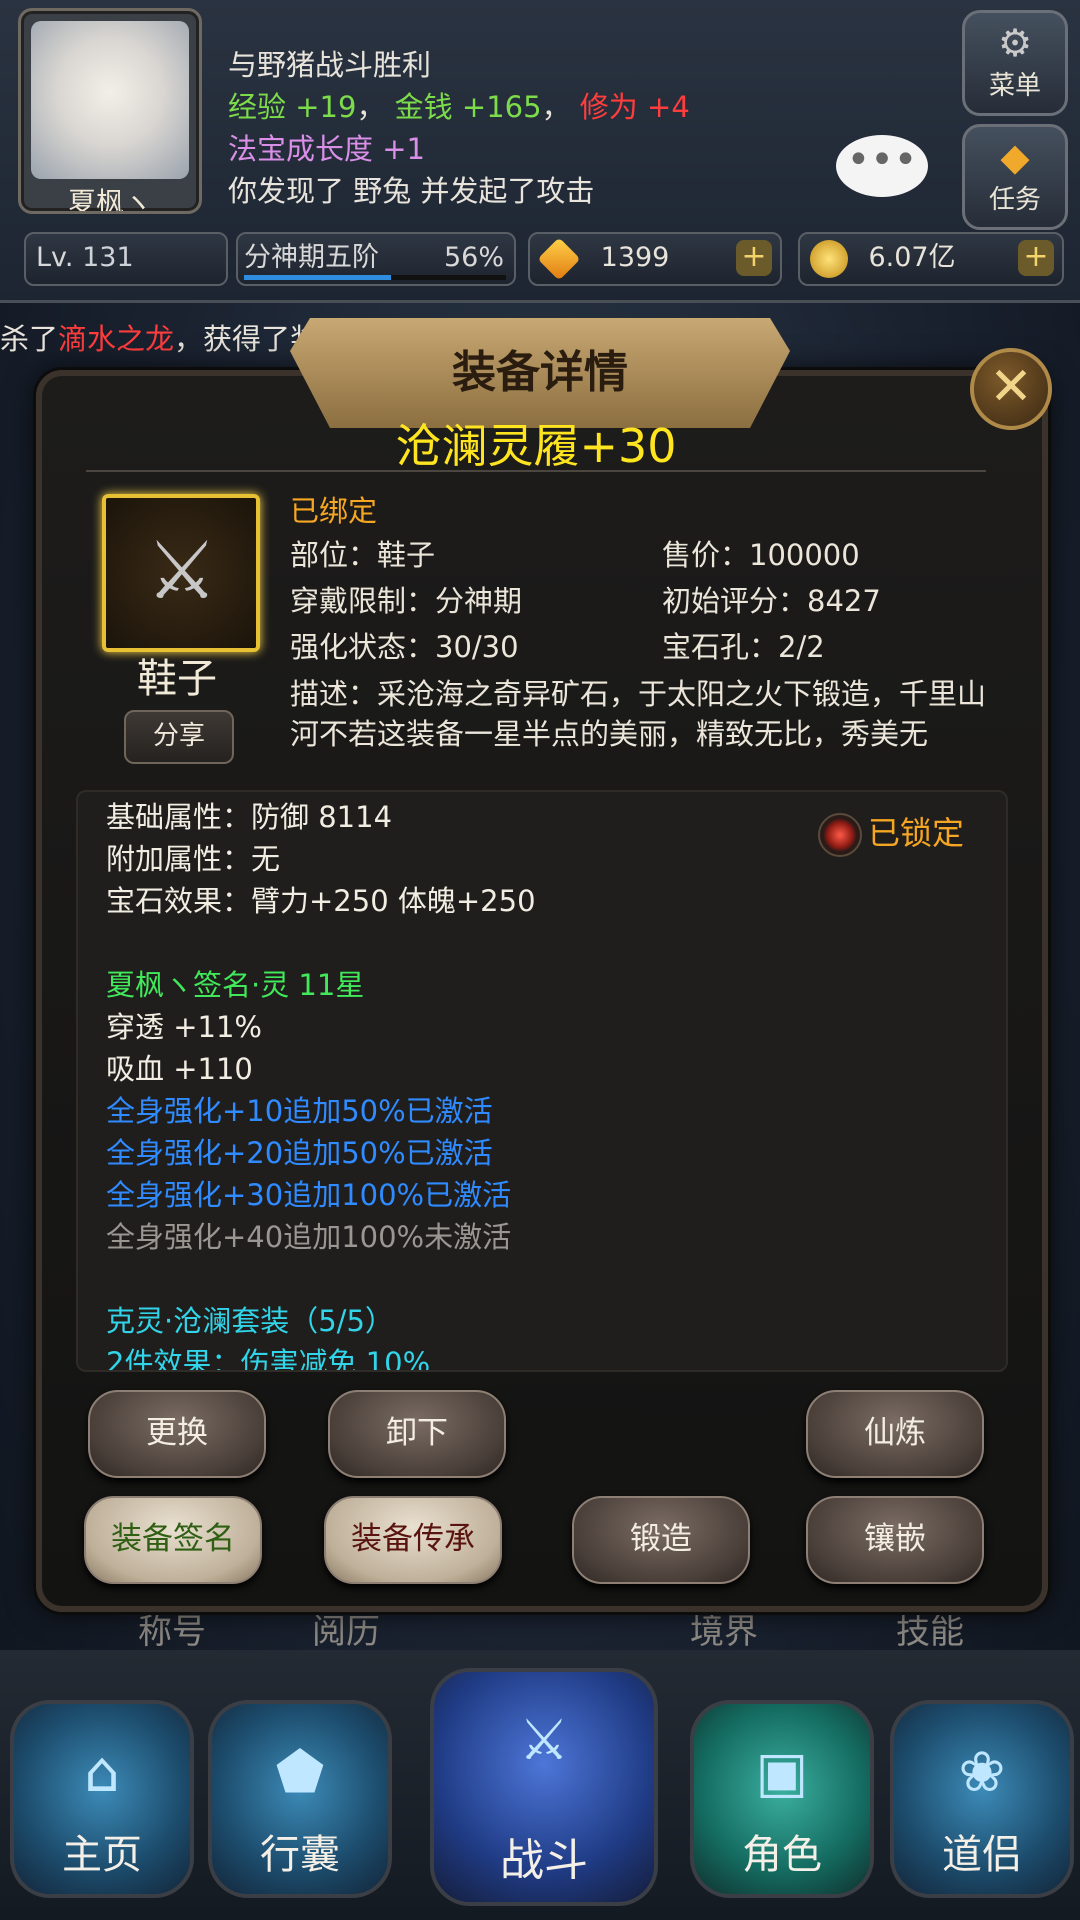 The width and height of the screenshot is (1080, 1920). I want to click on add-gems-button: +, so click(754, 258).